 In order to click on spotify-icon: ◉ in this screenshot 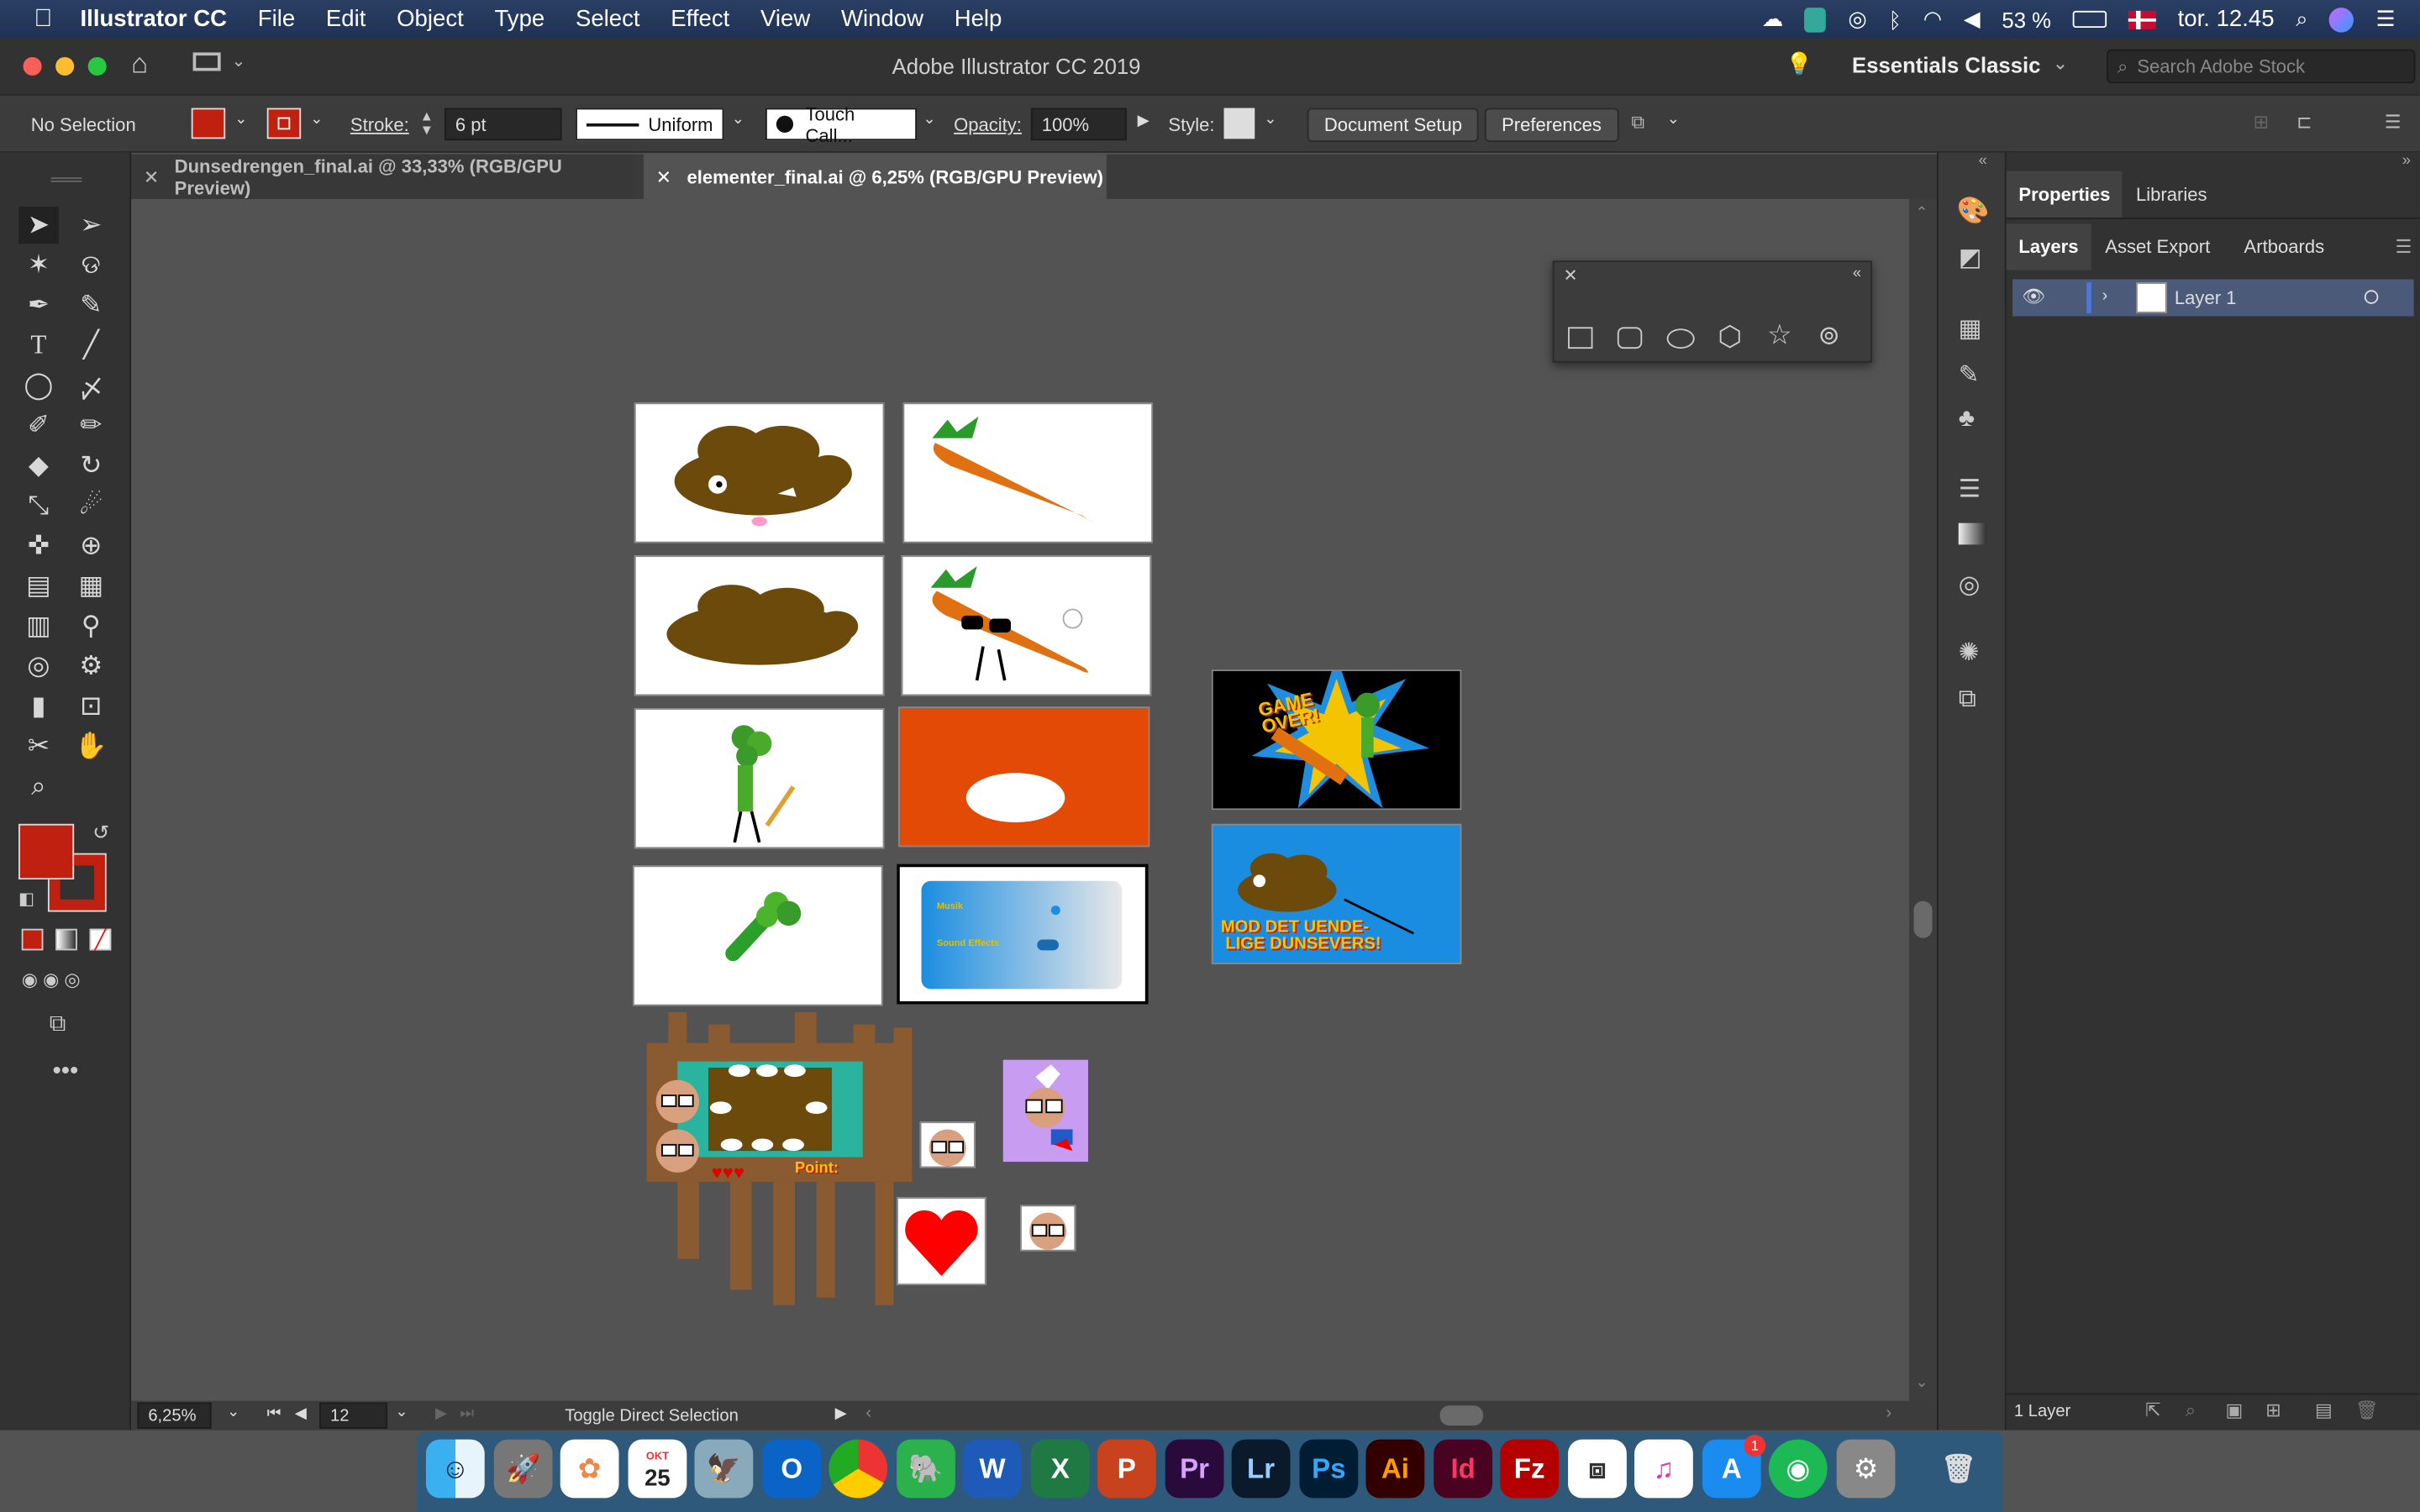, I will do `click(1798, 1469)`.